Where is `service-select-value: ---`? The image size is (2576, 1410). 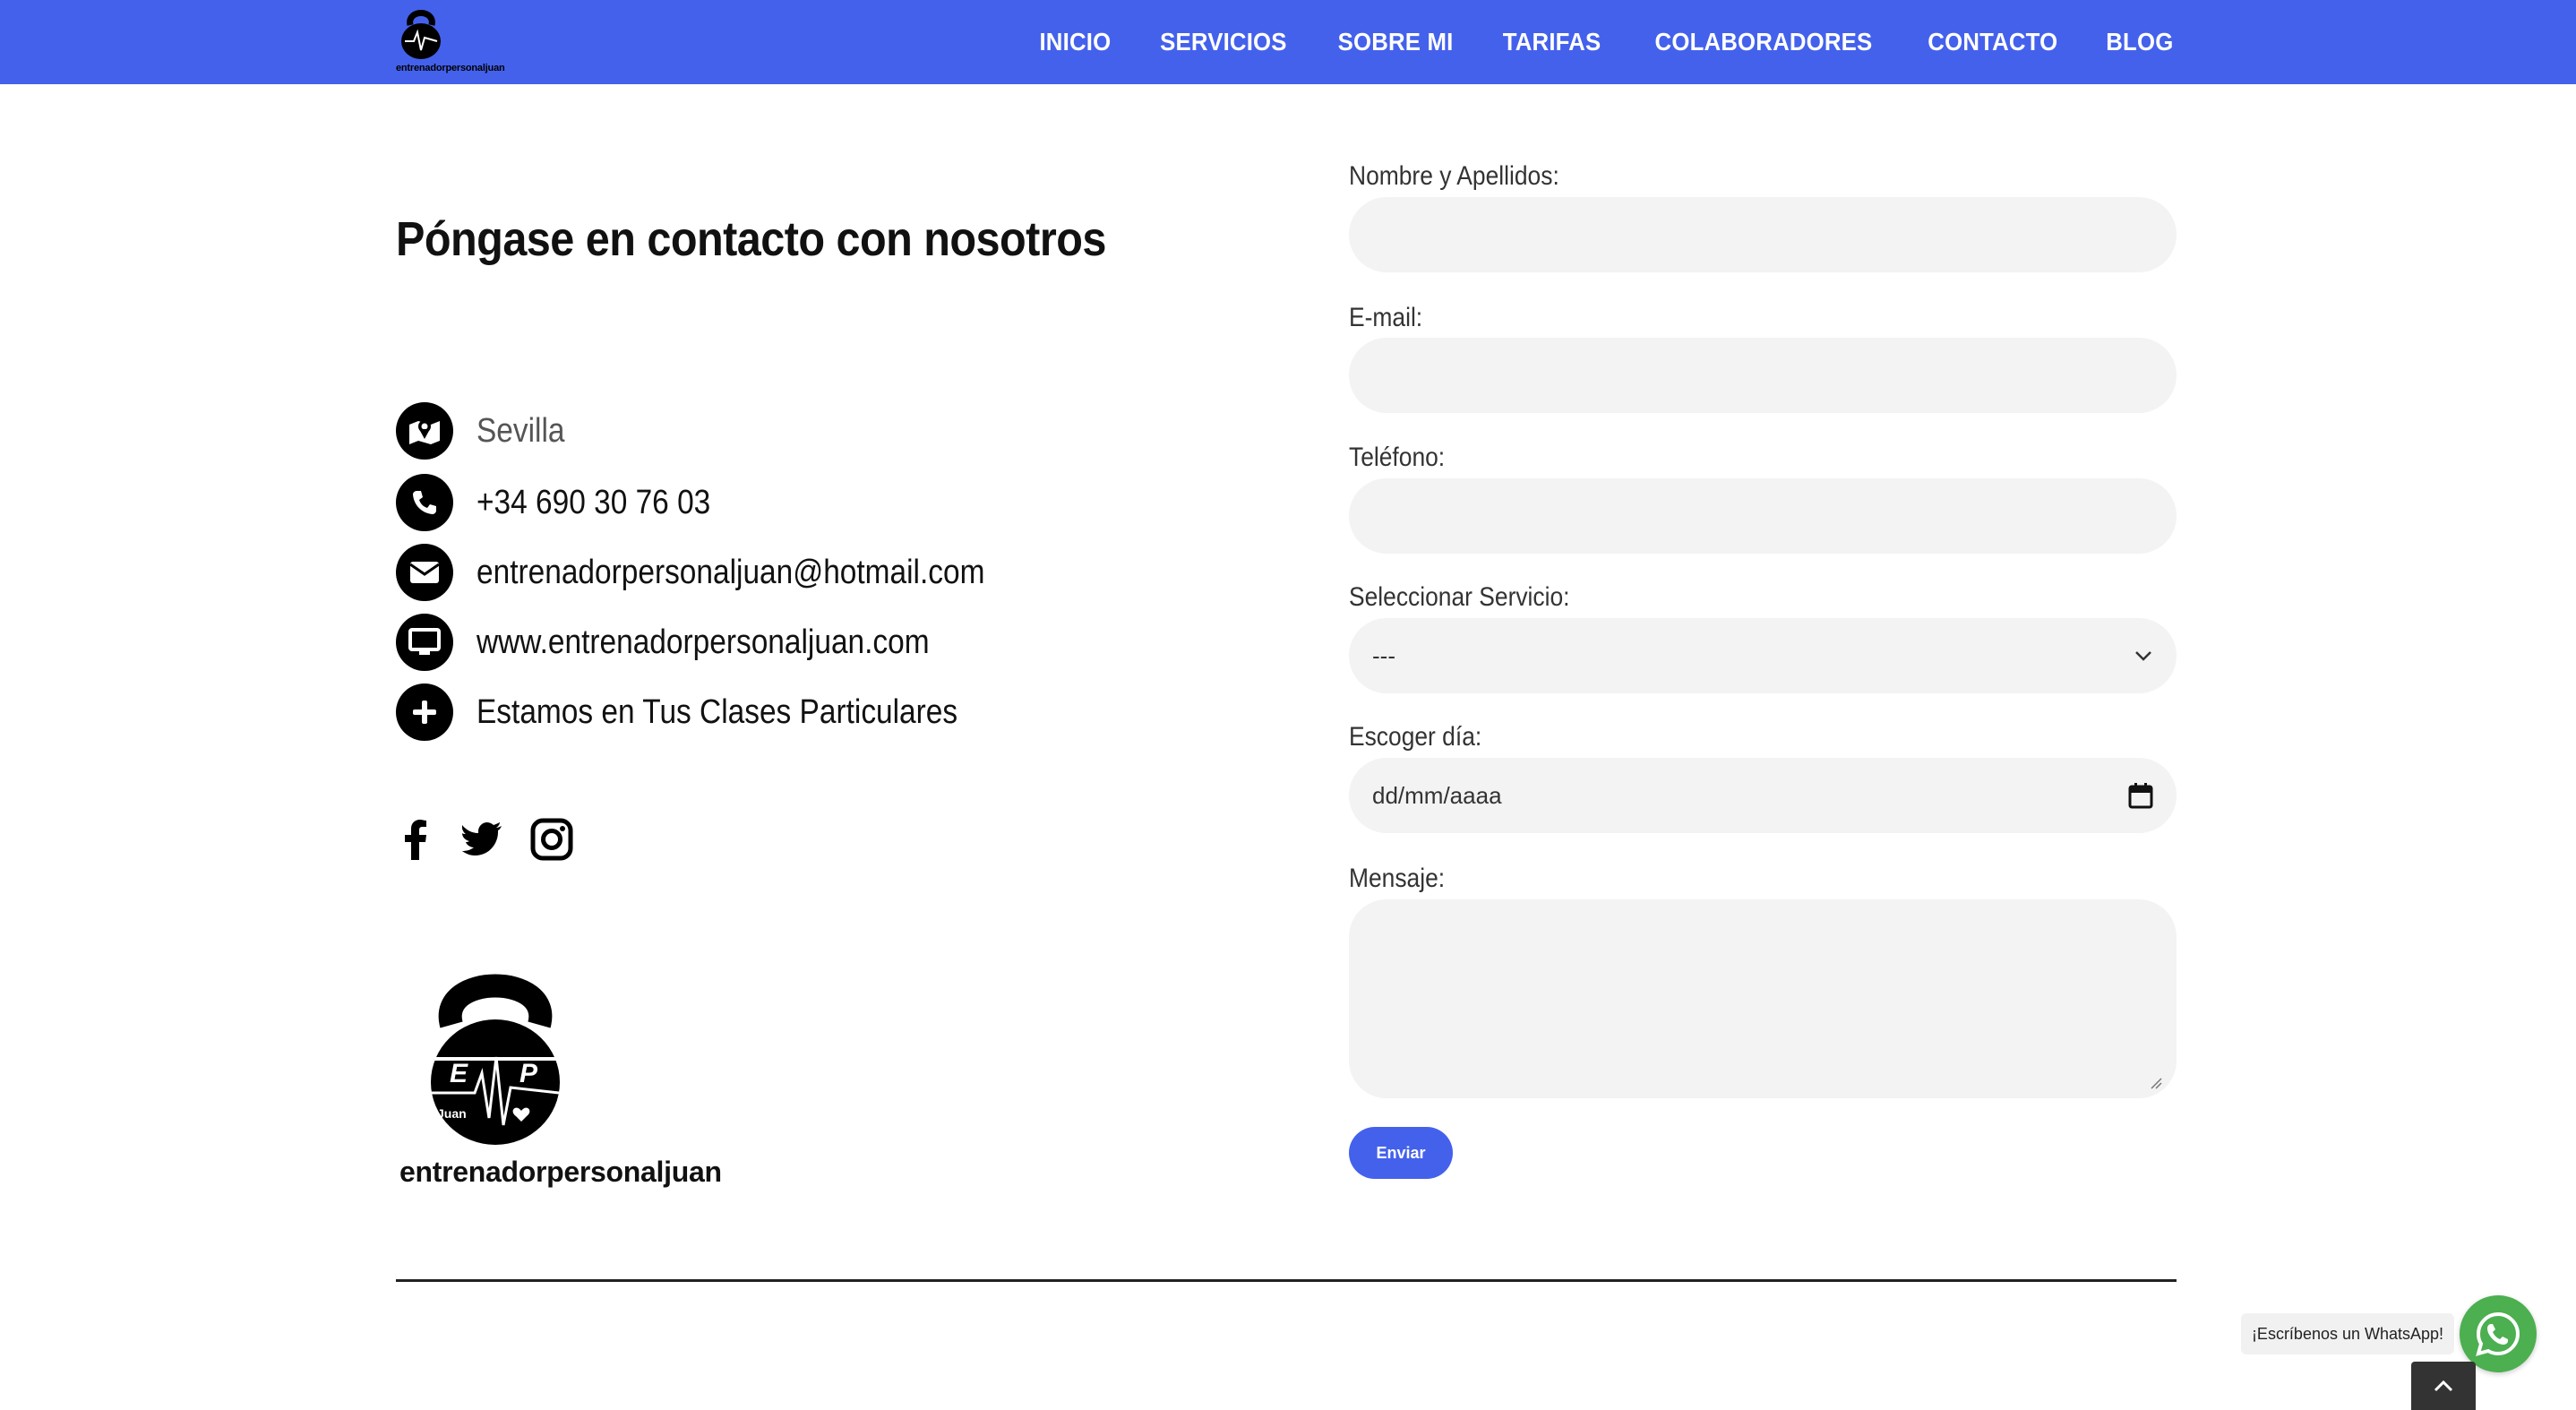 service-select-value: --- is located at coordinates (1383, 655).